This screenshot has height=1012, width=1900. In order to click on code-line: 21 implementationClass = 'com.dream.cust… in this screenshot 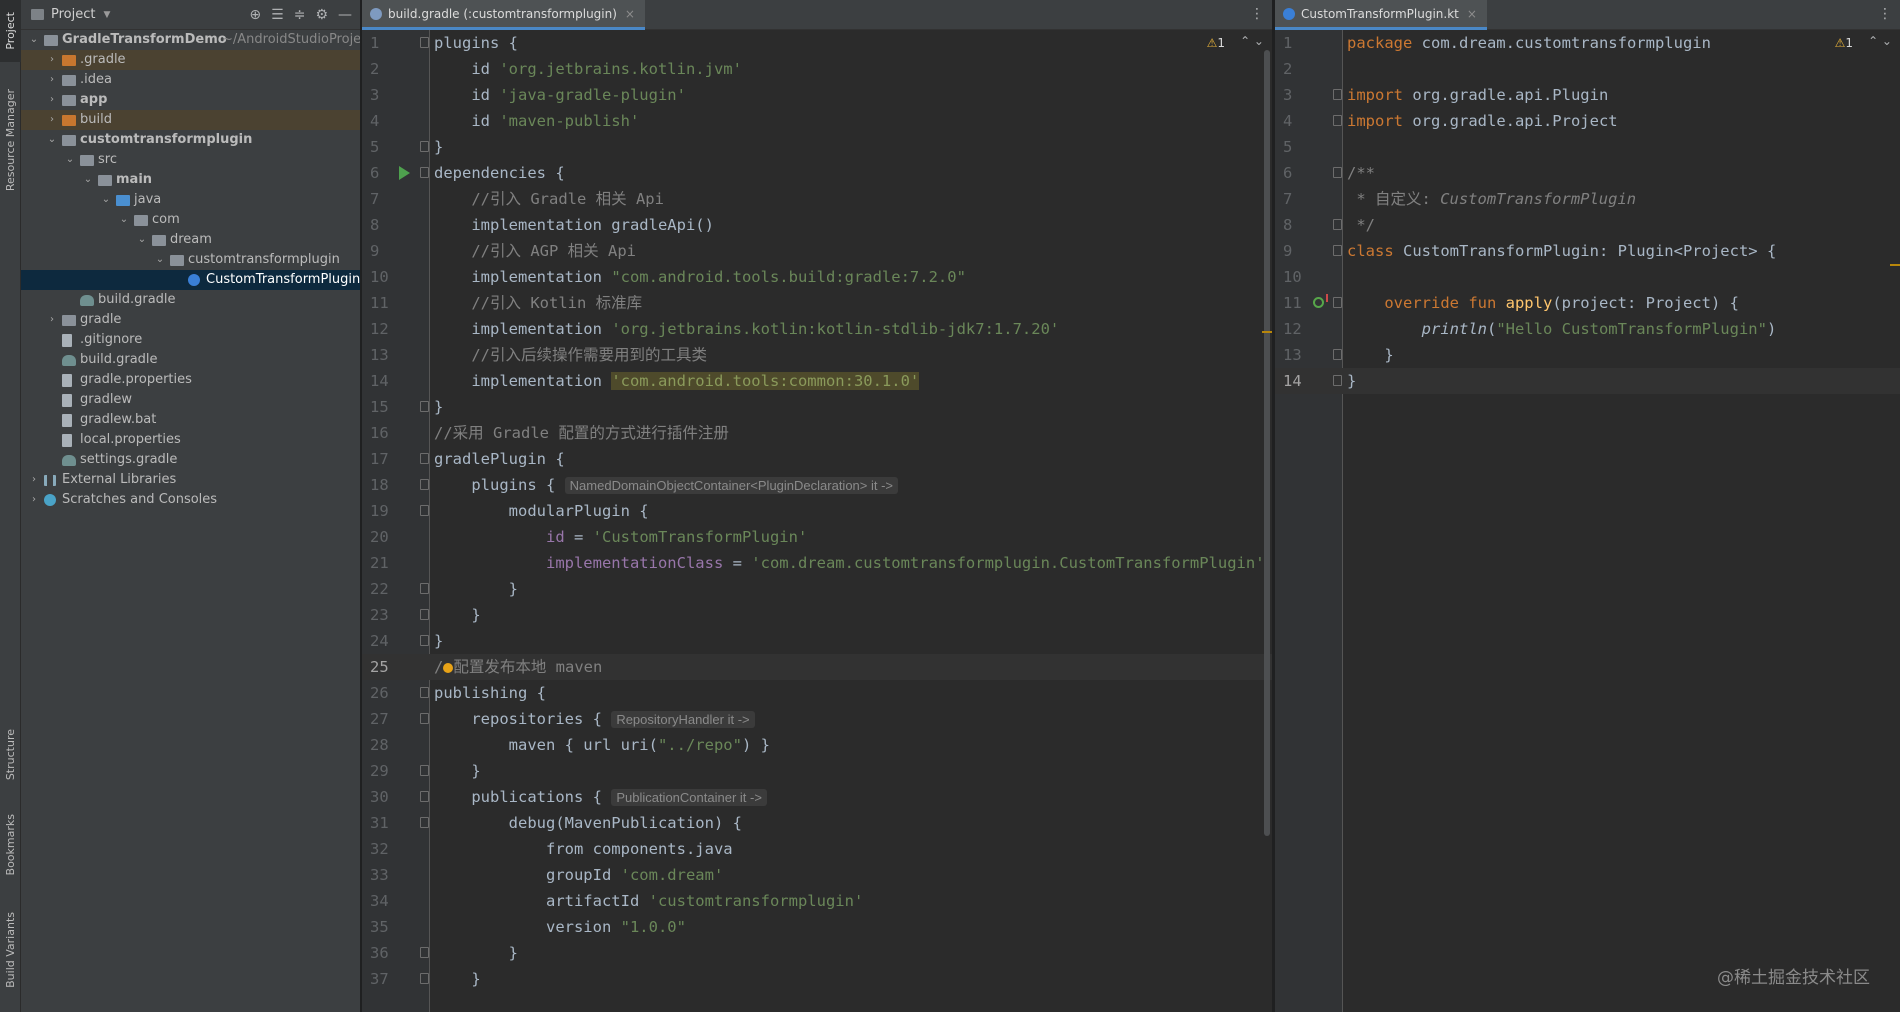, I will do `click(817, 563)`.